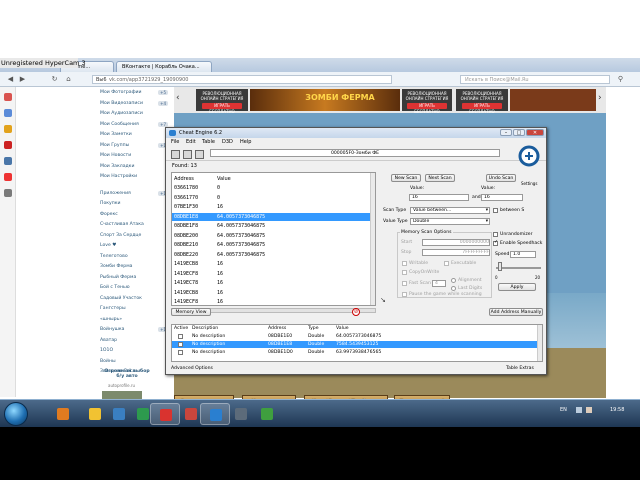 Image resolution: width=640 pixels, height=480 pixels. What do you see at coordinates (8, 113) in the screenshot?
I see `mail-icon` at bounding box center [8, 113].